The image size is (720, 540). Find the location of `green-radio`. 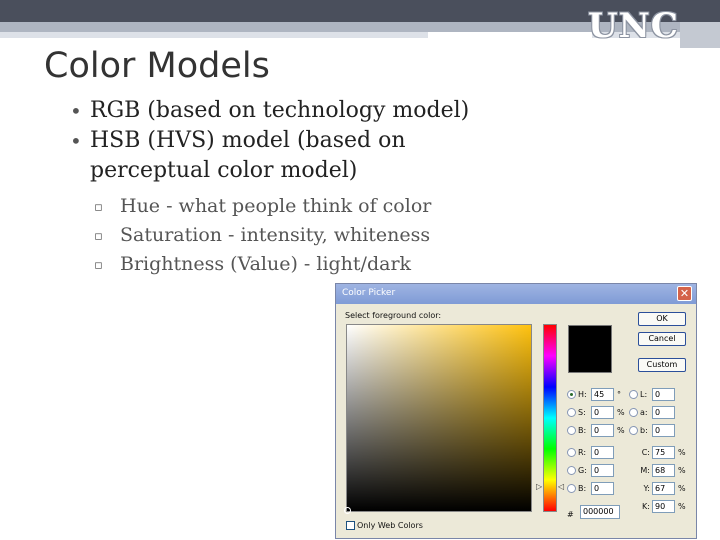

green-radio is located at coordinates (571, 470).